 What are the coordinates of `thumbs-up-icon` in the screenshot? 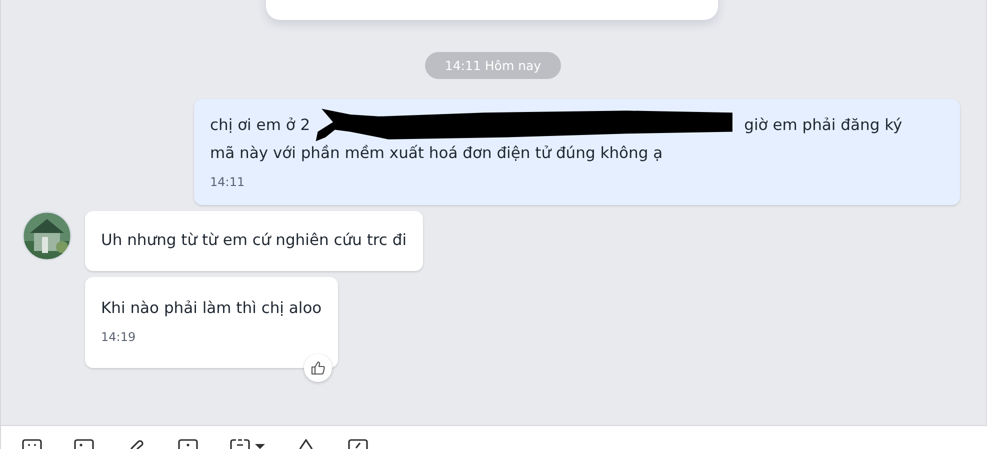 It's located at (318, 368).